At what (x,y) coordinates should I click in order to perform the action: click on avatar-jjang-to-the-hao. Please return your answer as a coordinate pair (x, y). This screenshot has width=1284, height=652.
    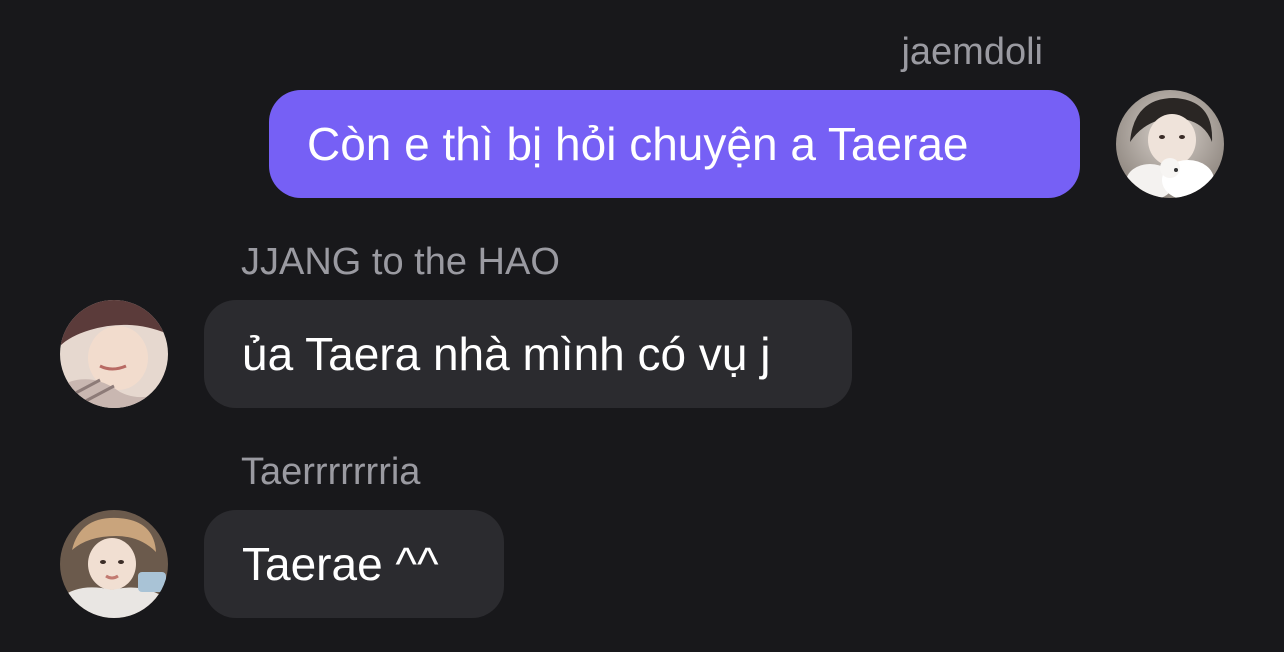
    Looking at the image, I should click on (114, 354).